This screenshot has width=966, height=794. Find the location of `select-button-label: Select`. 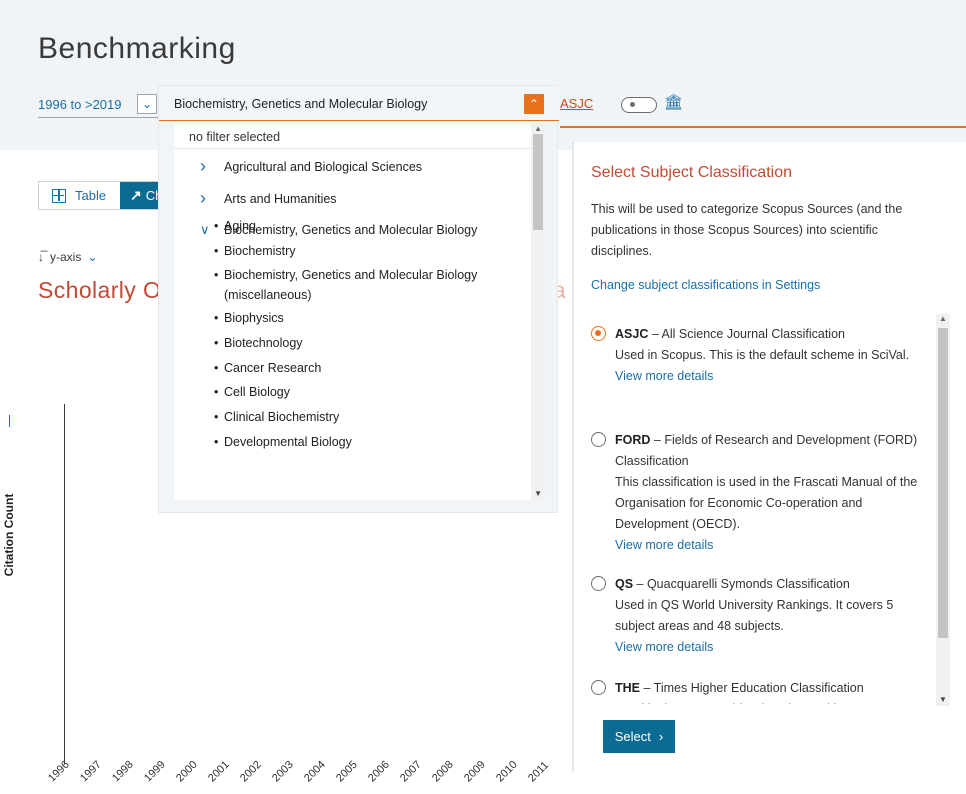

select-button-label: Select is located at coordinates (632, 736).